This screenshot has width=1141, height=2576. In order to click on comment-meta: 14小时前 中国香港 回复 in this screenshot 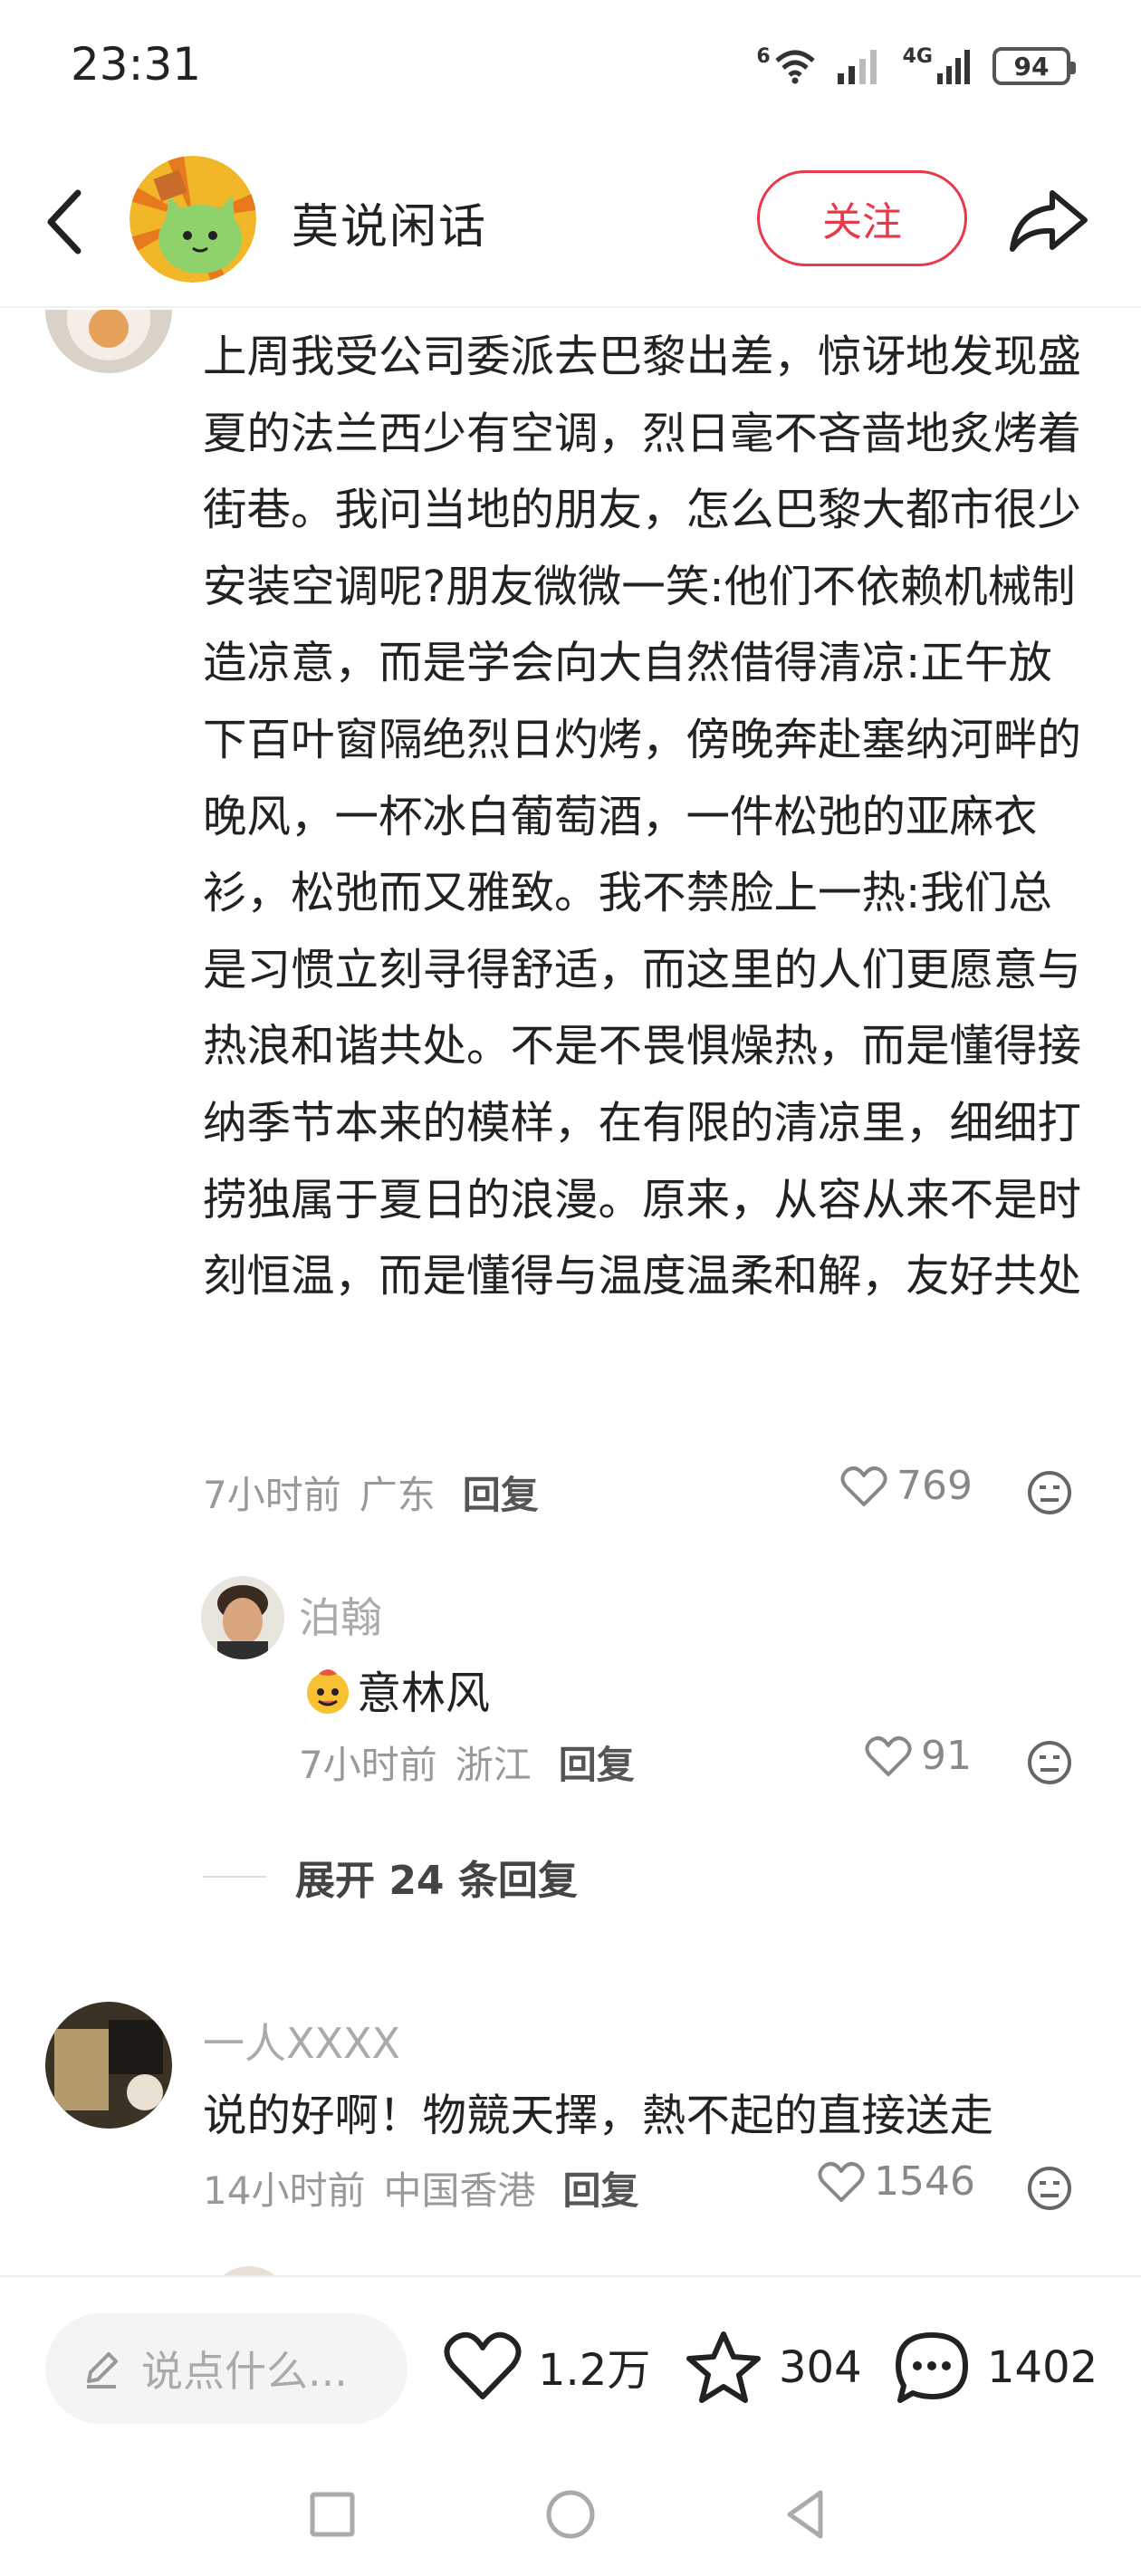, I will do `click(421, 2188)`.